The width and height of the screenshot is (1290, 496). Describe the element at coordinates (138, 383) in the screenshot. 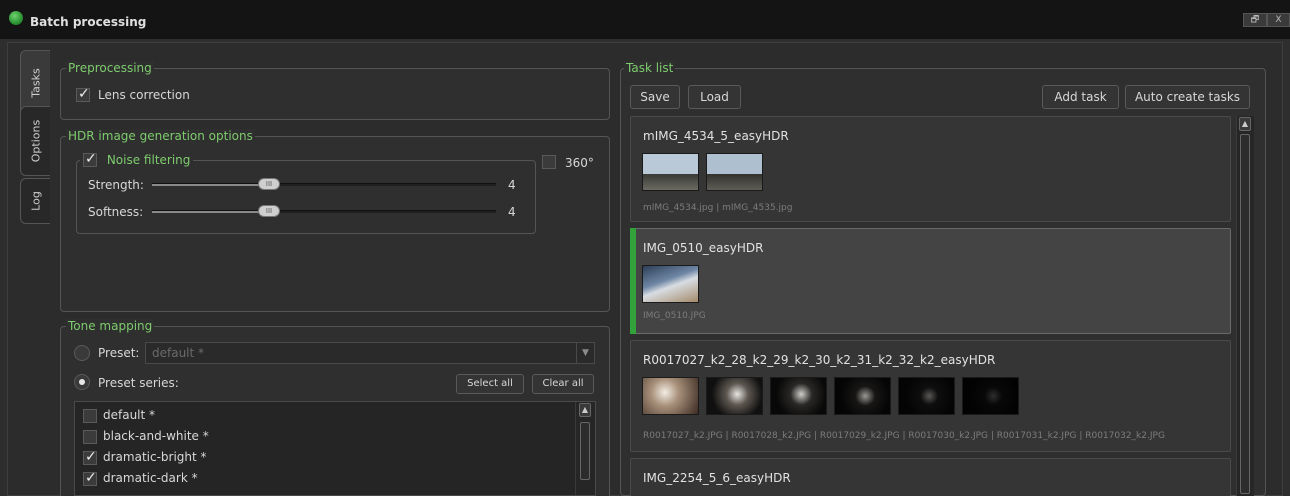

I see `preset-series-label: Preset series:` at that location.